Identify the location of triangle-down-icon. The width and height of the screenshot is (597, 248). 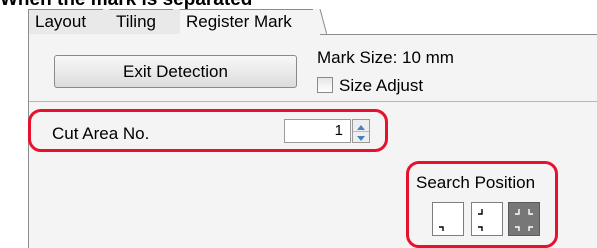
(361, 138).